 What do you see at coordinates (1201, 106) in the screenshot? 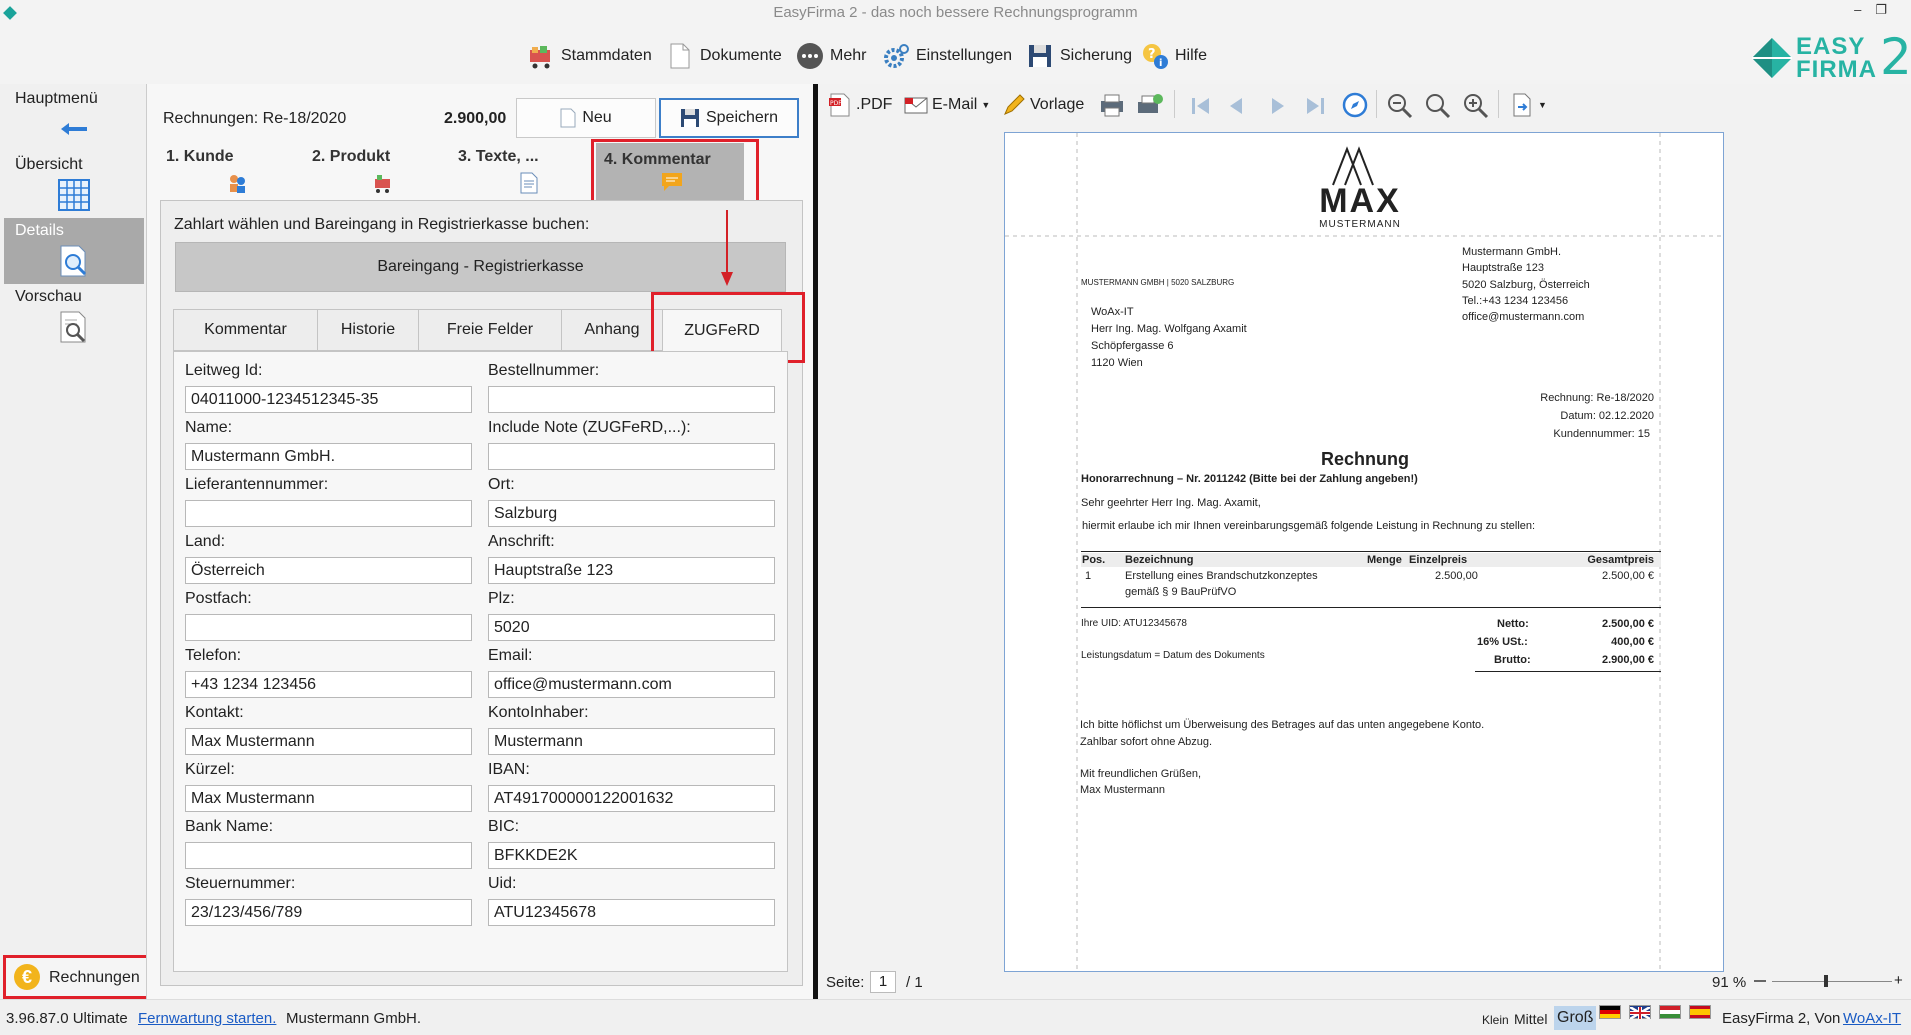
I see `first-page-icon` at bounding box center [1201, 106].